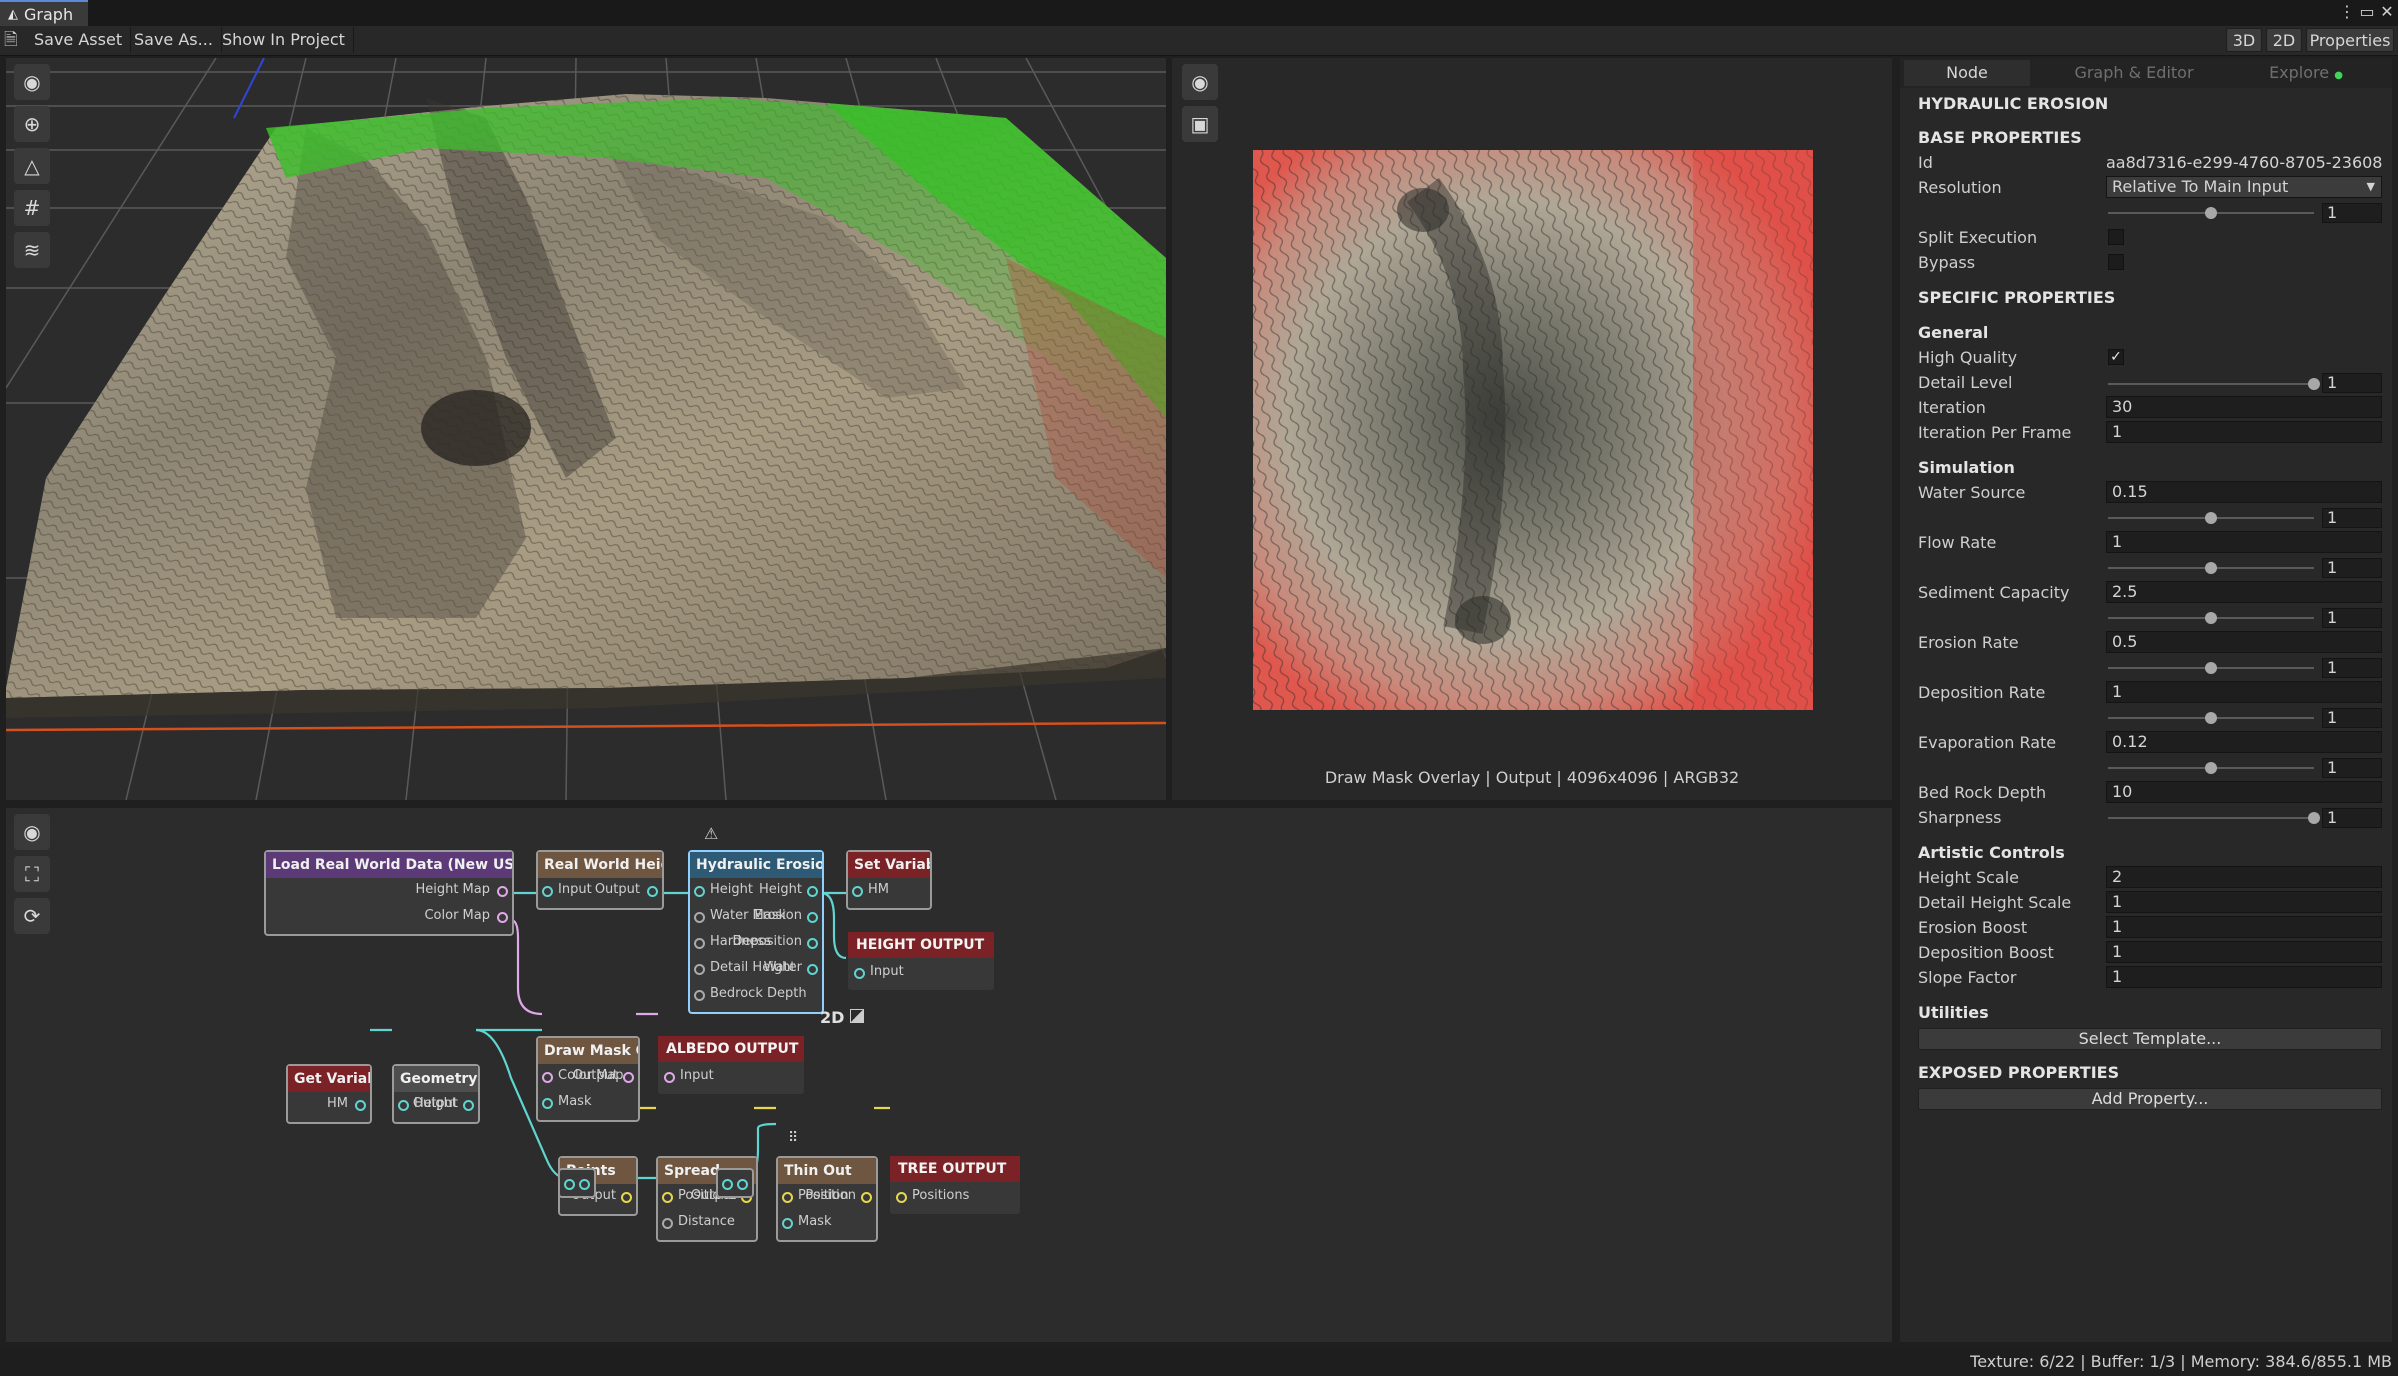 The image size is (2398, 1376). Describe the element at coordinates (2352, 818) in the screenshot. I see `sharpness-slider-value: 1` at that location.